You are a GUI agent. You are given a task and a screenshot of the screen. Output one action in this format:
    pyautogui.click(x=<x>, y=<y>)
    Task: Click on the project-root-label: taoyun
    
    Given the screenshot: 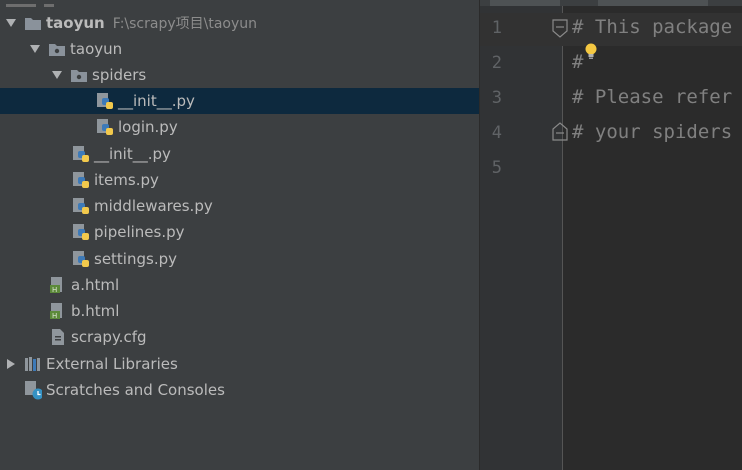 What is the action you would take?
    pyautogui.click(x=75, y=23)
    